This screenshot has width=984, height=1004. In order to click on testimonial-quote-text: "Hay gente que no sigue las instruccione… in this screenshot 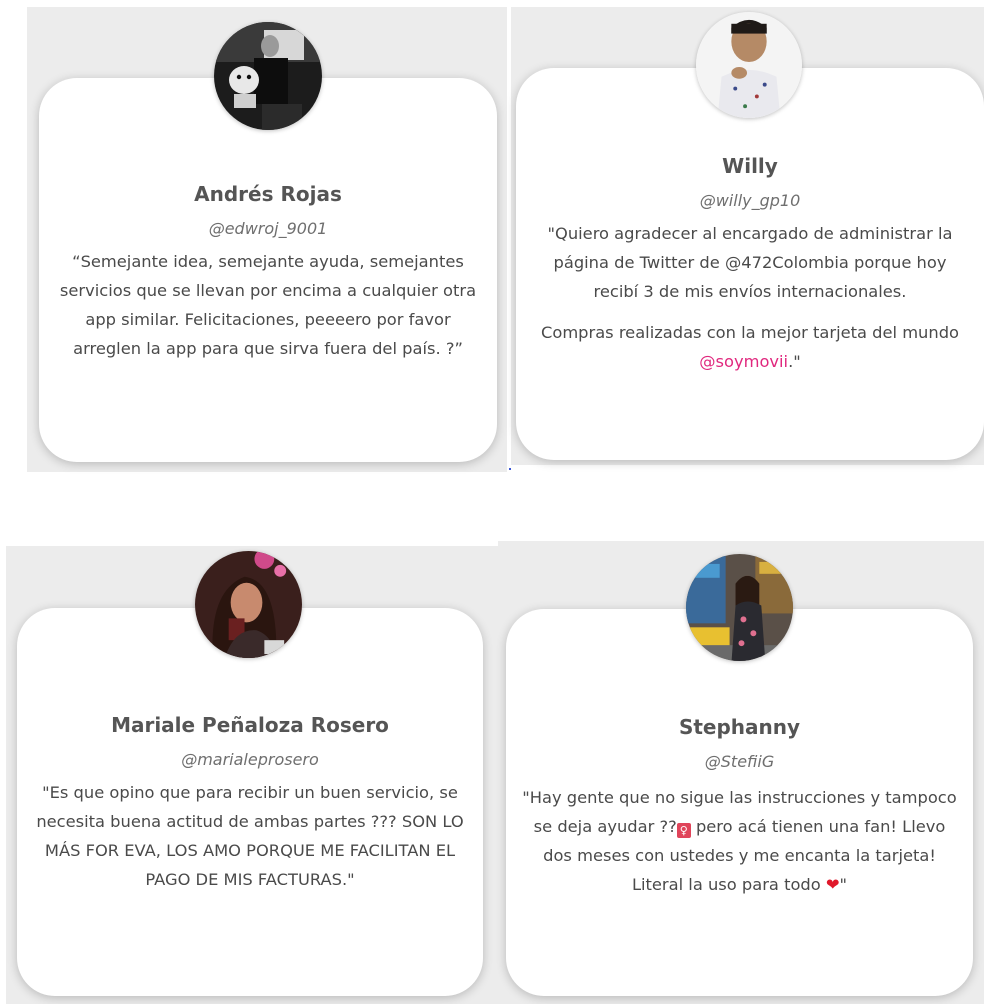, I will do `click(739, 841)`.